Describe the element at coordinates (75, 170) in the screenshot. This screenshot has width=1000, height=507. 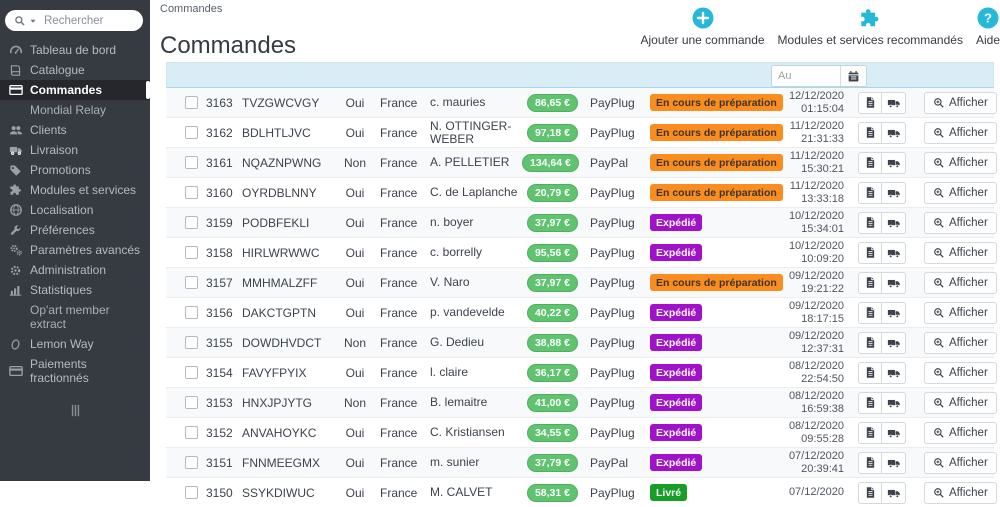
I see `sidebar-item-promotions: Promotions` at that location.